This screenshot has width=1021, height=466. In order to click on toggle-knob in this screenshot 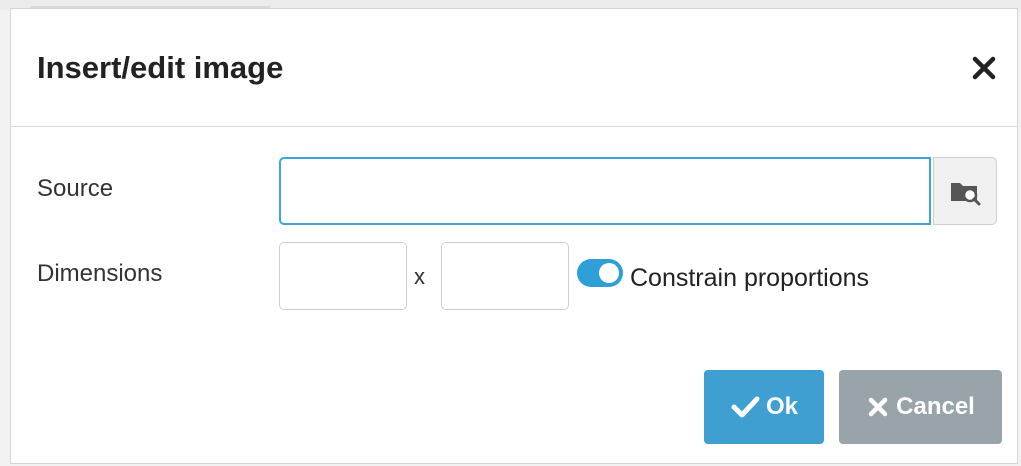, I will do `click(609, 273)`.